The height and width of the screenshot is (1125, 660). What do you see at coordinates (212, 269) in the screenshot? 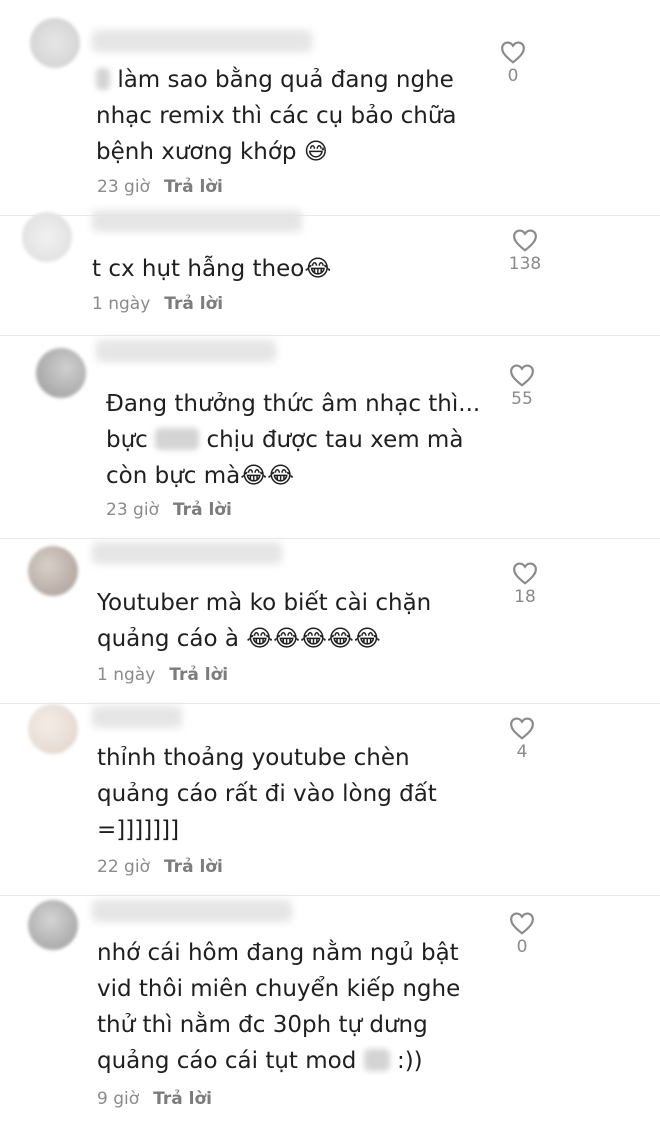
I see `comment-text: t cx hụt hẫng theo😂` at bounding box center [212, 269].